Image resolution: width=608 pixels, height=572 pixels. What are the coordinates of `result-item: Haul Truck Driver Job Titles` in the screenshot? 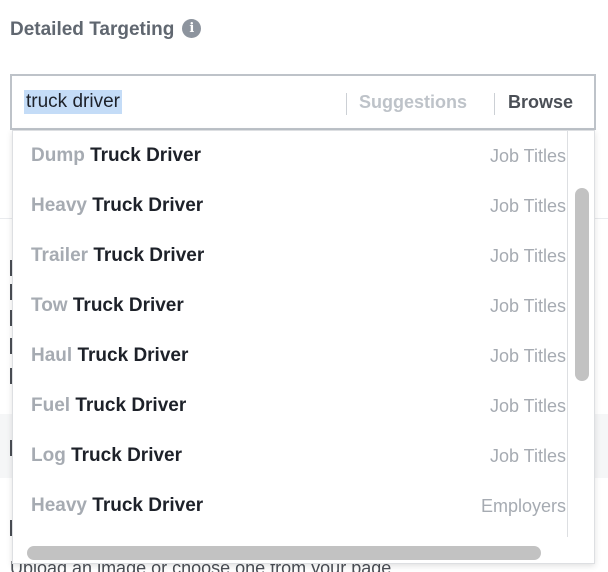 It's located at (290, 356).